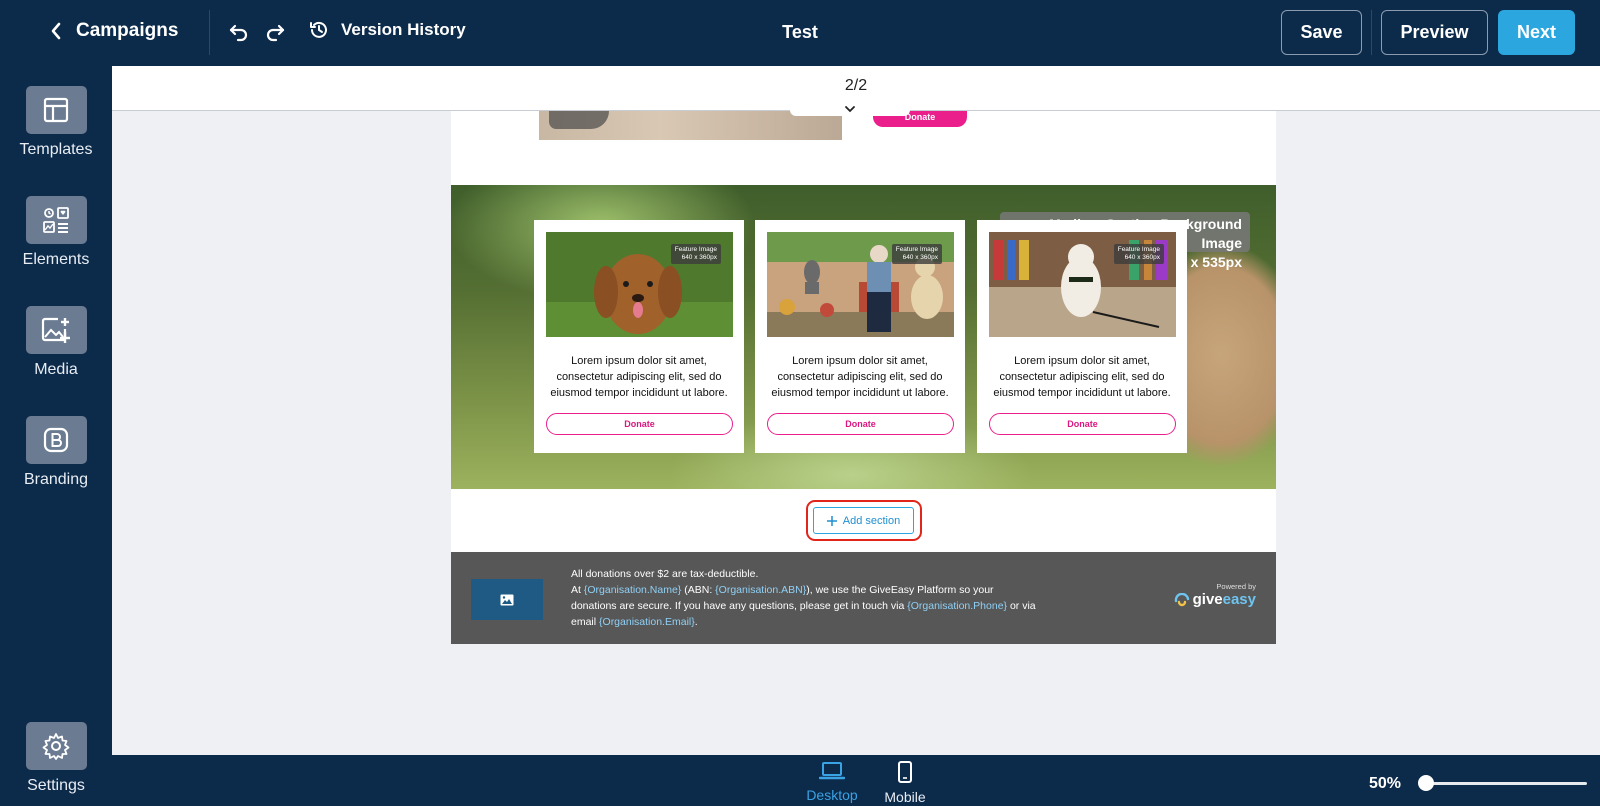 Image resolution: width=1600 pixels, height=806 pixels. I want to click on chevron-down-icon, so click(850, 109).